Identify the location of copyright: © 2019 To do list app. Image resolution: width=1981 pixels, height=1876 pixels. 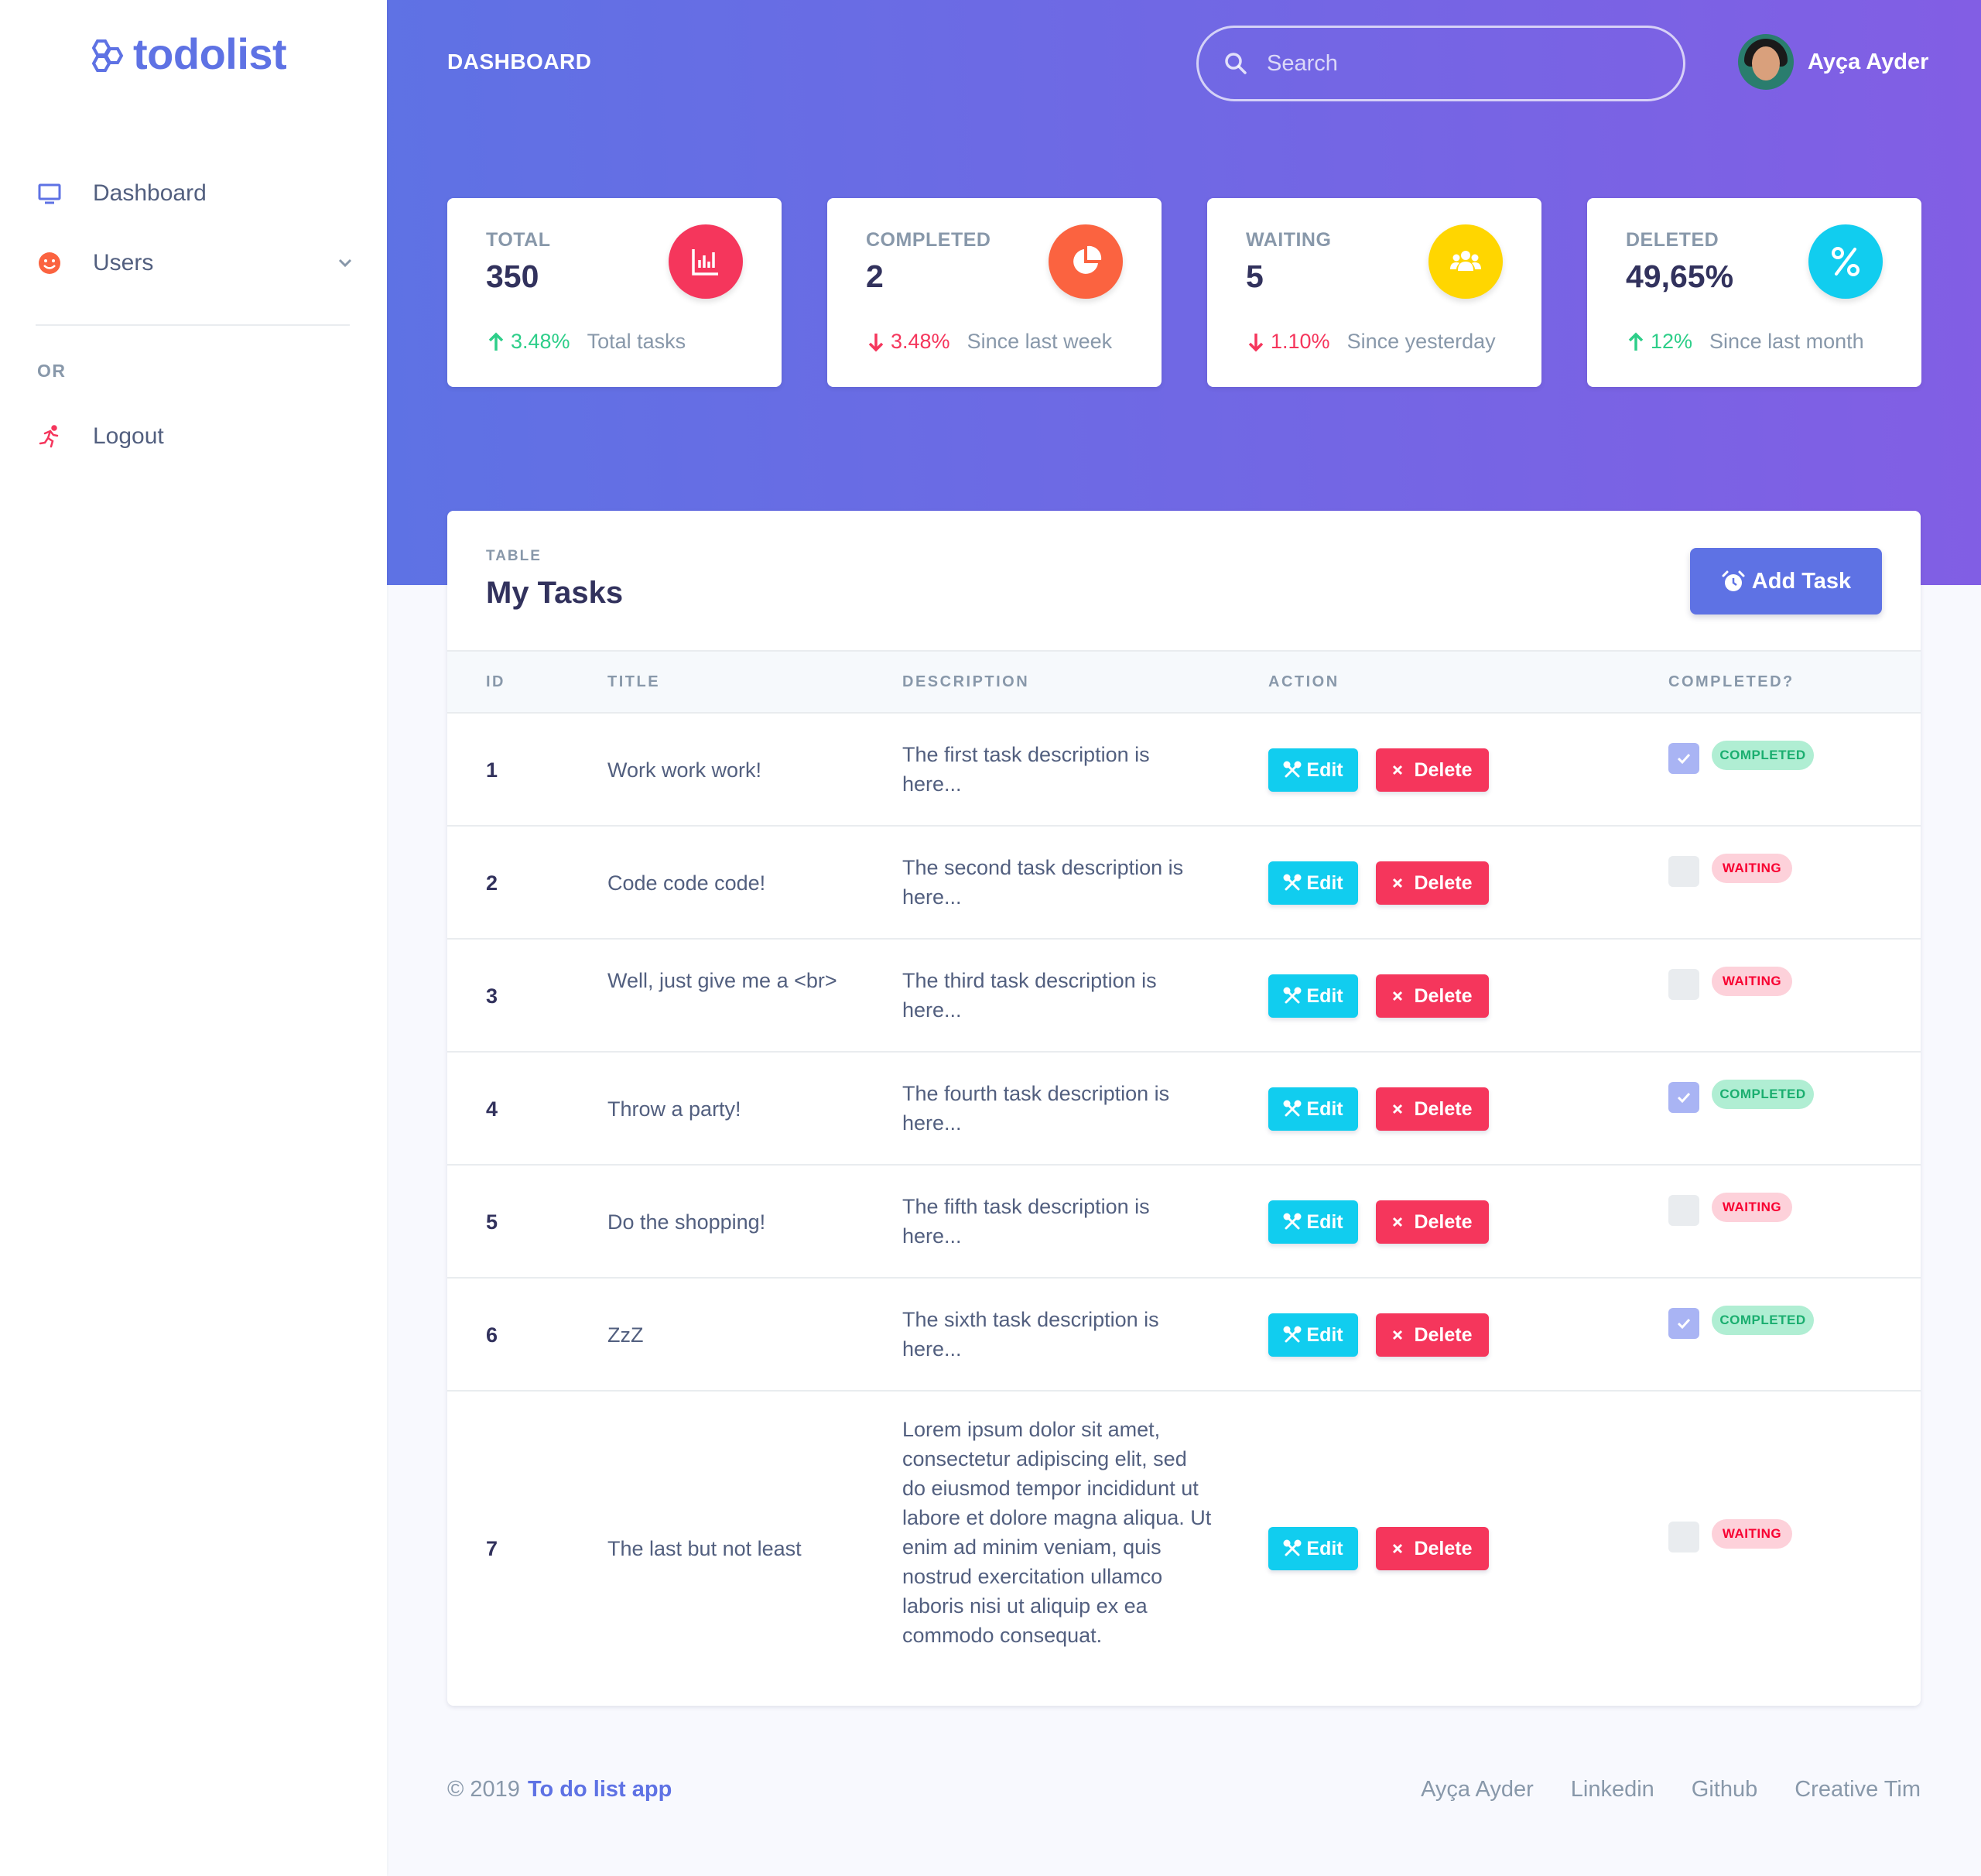
(559, 1789).